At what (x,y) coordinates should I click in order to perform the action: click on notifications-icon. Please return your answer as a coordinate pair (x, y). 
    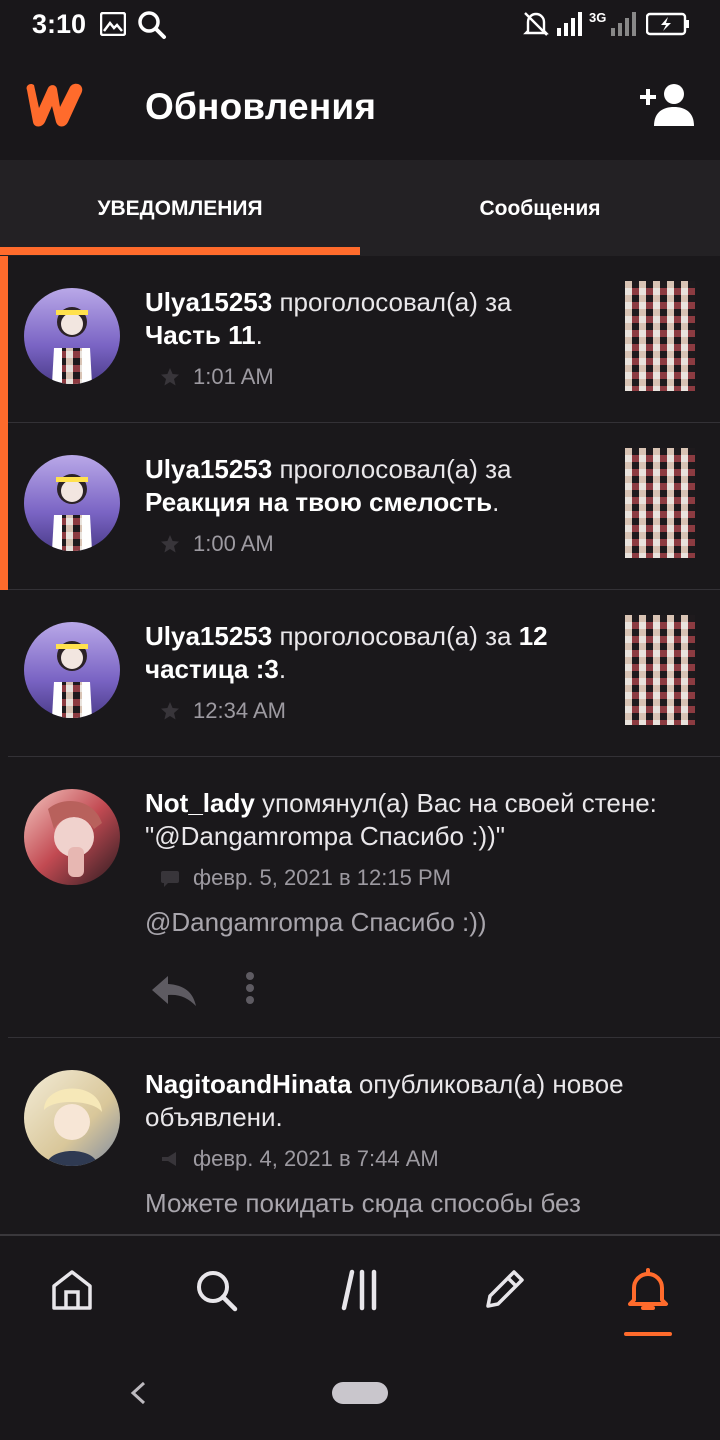
    Looking at the image, I should click on (648, 1290).